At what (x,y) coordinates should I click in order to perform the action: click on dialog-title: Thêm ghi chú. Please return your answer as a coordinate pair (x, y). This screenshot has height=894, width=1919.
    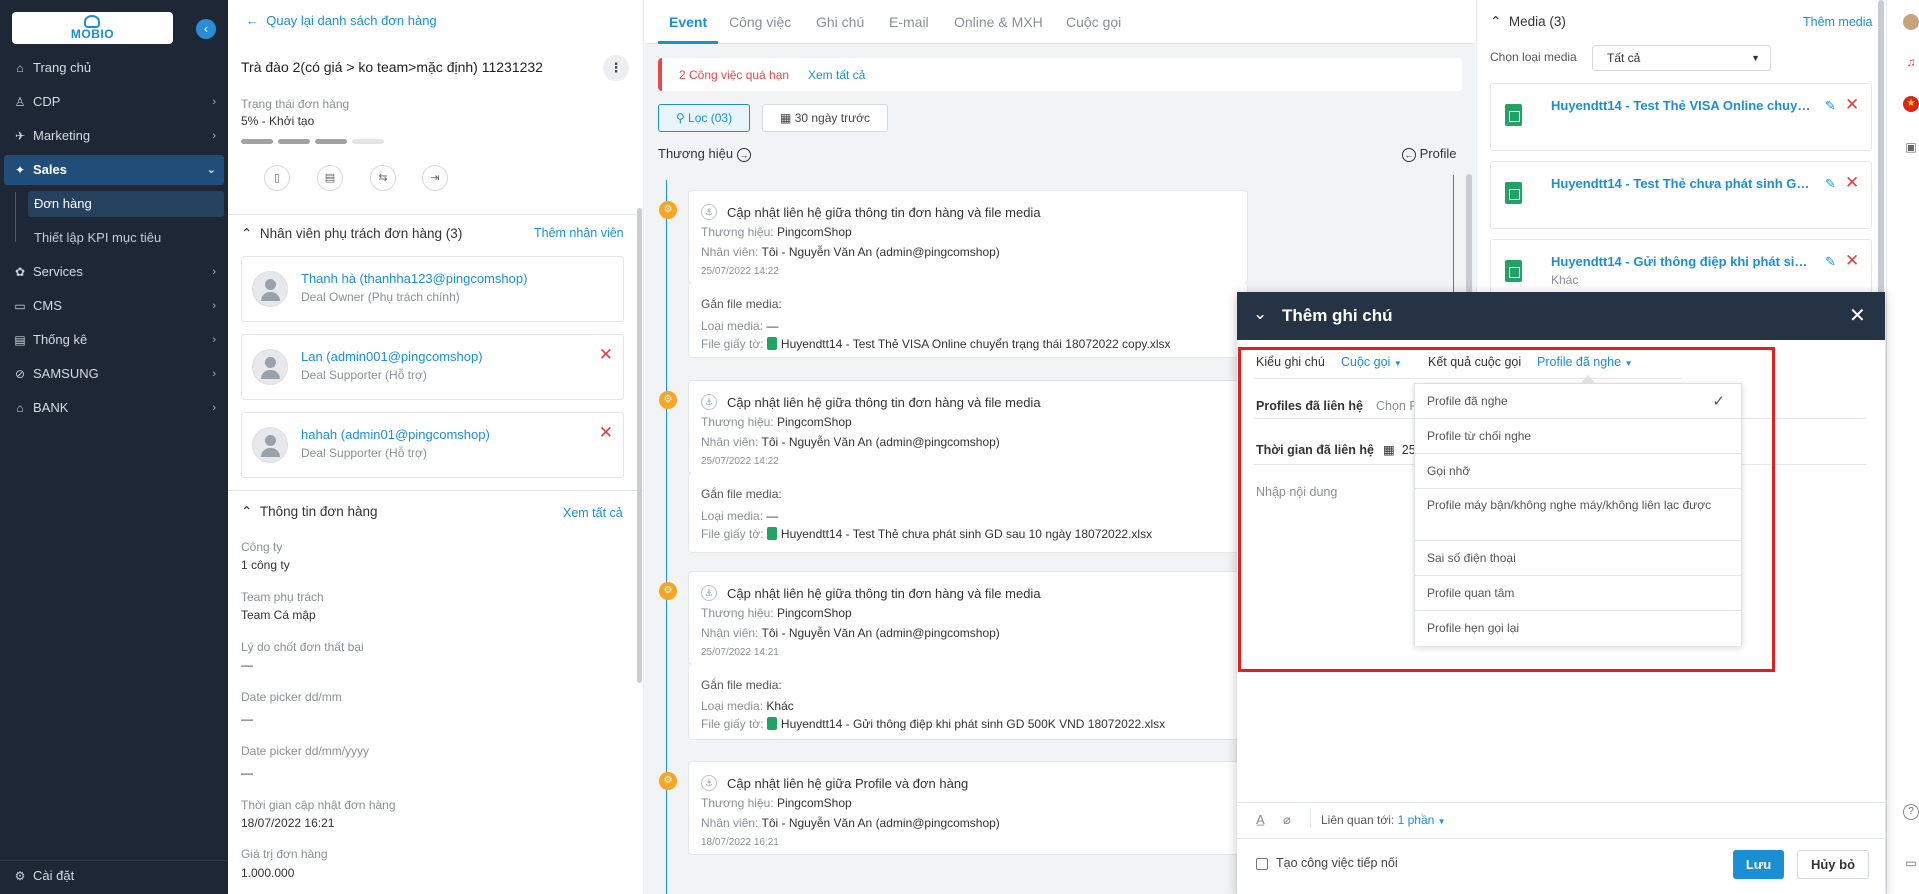
    Looking at the image, I should click on (1337, 315).